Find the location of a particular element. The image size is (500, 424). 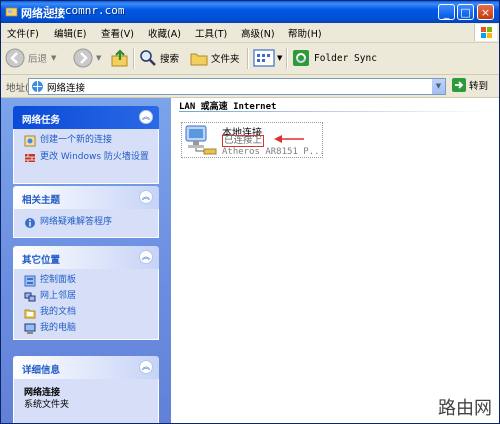

other-places-body: 控制面板 网上邻居 我的文档 我的电脑 is located at coordinates (86, 304).